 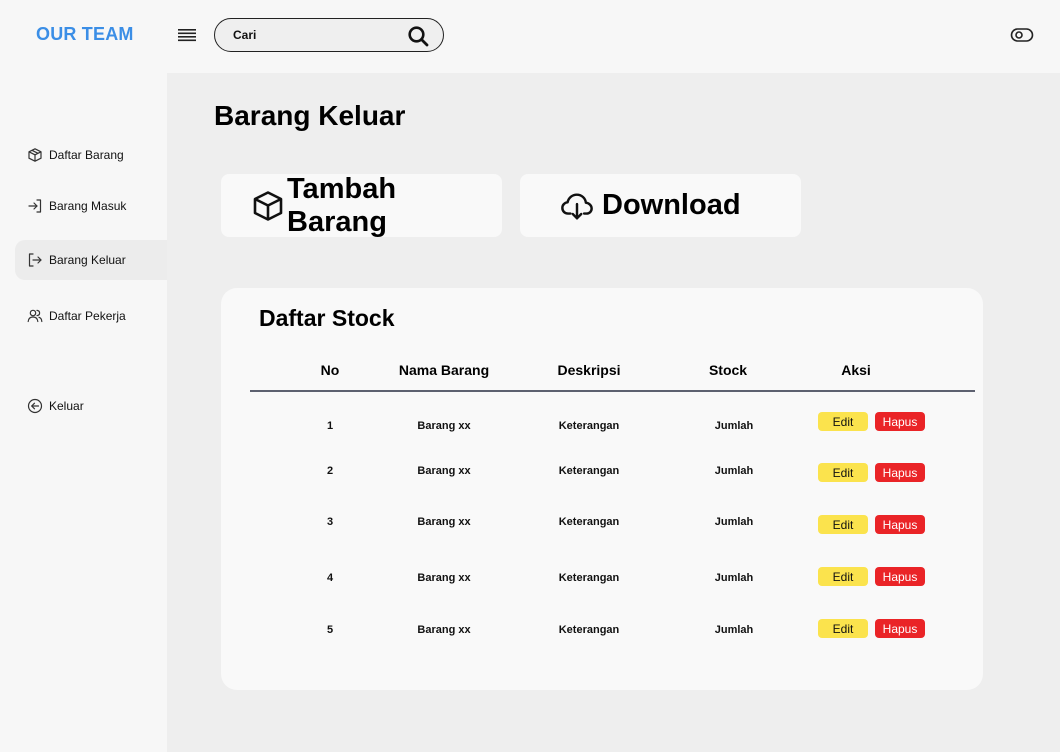 I want to click on logout-arrow-icon, so click(x=35, y=260).